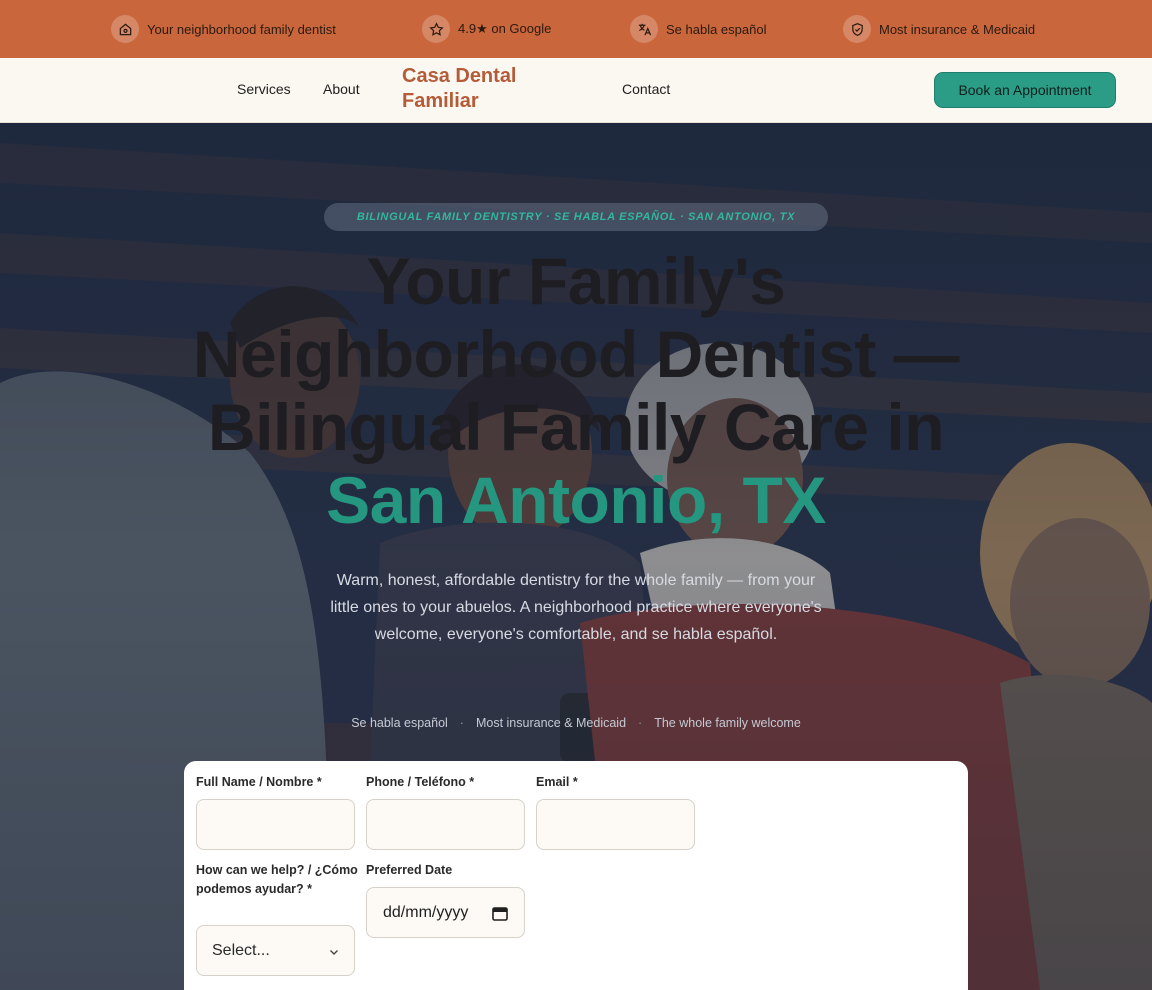  What do you see at coordinates (576, 500) in the screenshot?
I see `headline-accent: San Antonio, TX` at bounding box center [576, 500].